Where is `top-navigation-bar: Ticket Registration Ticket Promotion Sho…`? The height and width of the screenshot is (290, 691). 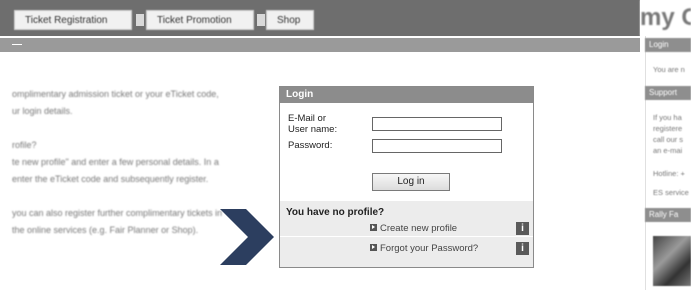 top-navigation-bar: Ticket Registration Ticket Promotion Sho… is located at coordinates (320, 18).